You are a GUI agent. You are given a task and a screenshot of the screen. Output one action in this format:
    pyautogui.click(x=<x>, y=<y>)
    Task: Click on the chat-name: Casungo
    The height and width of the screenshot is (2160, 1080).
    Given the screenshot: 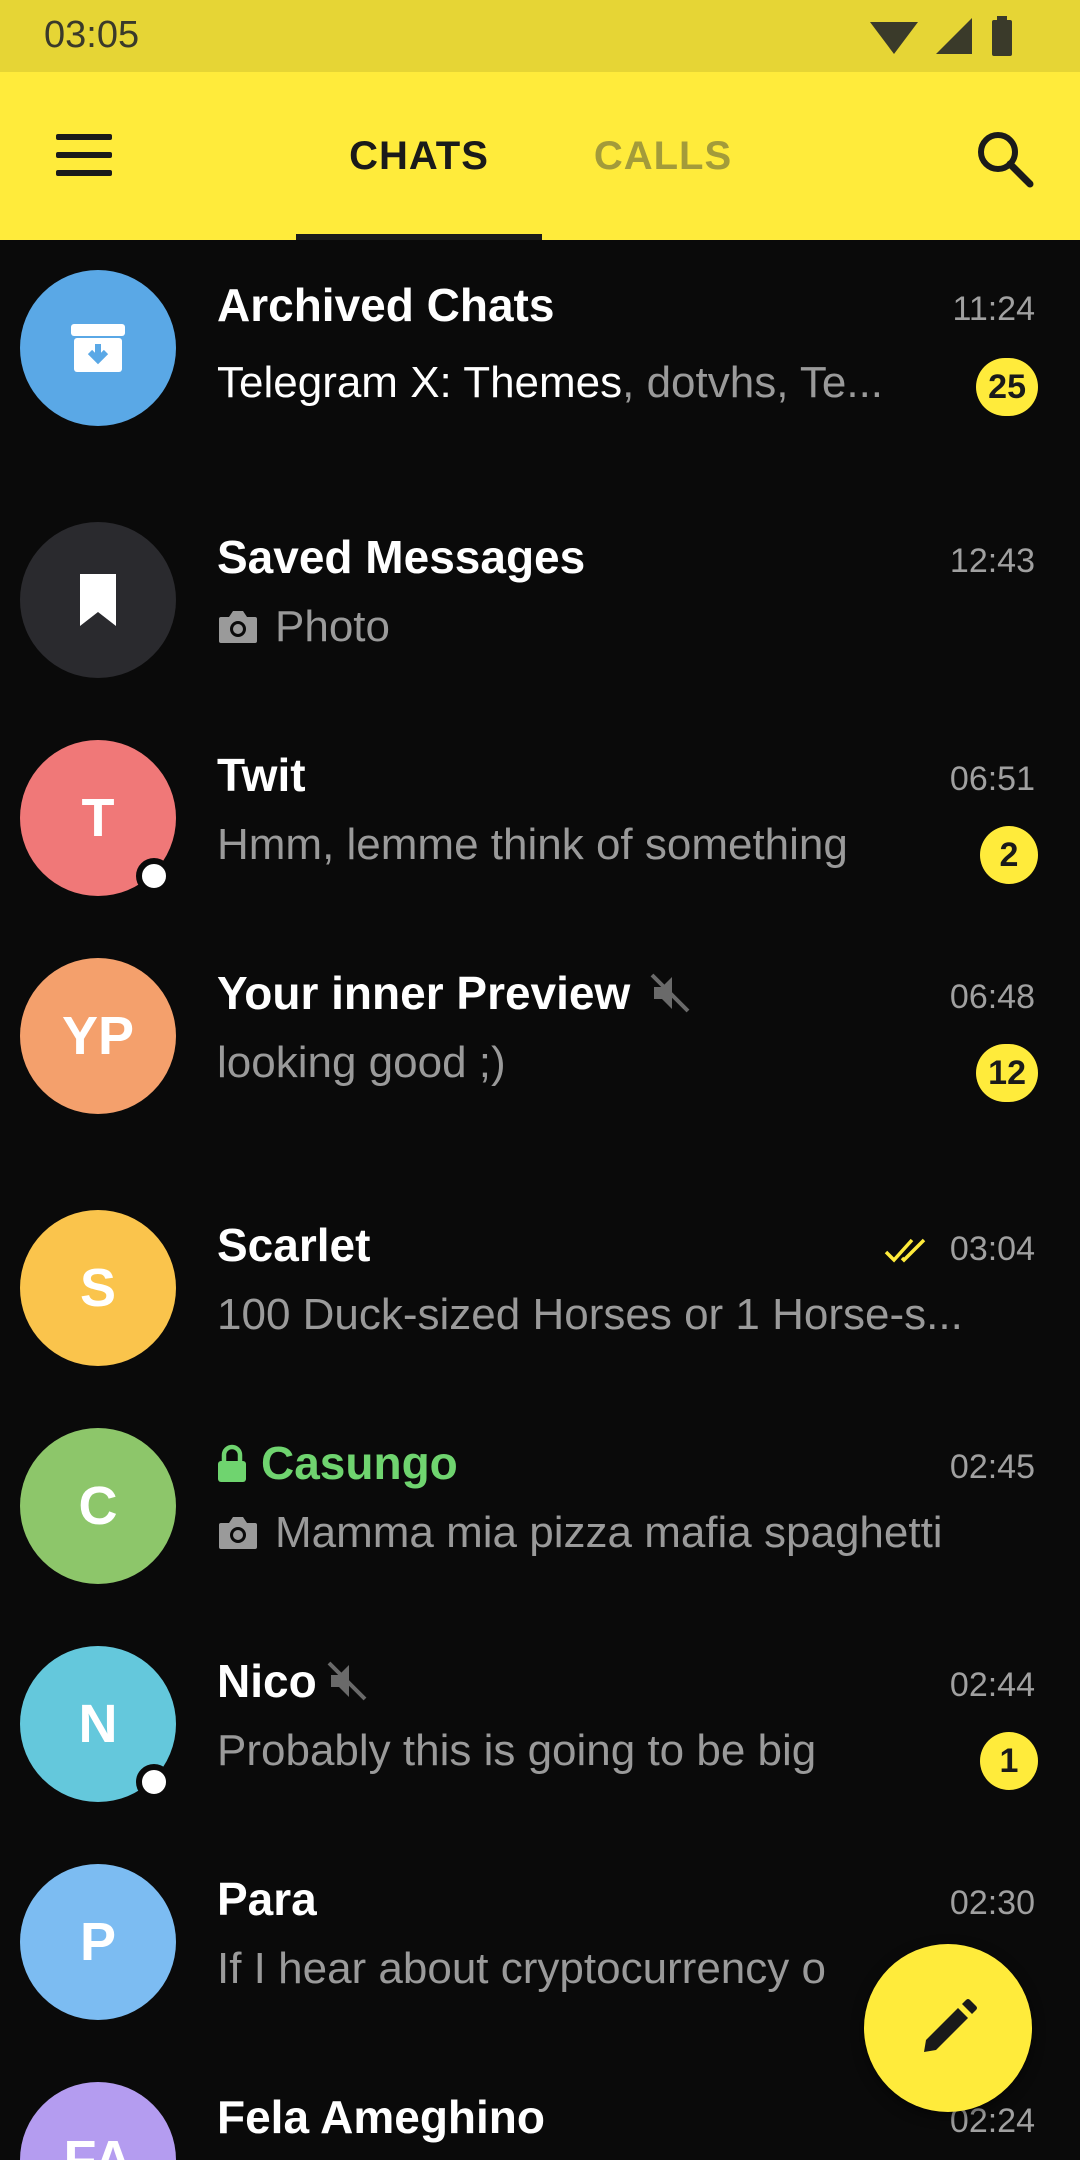 What is the action you would take?
    pyautogui.click(x=337, y=1463)
    